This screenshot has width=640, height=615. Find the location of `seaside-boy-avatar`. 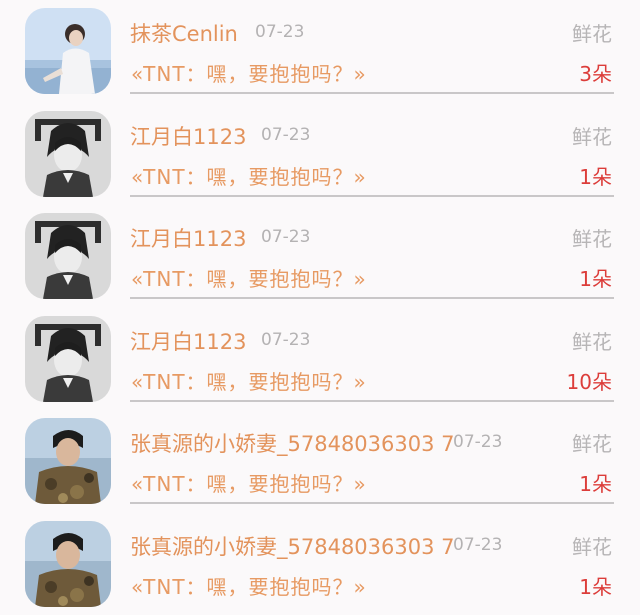

seaside-boy-avatar is located at coordinates (68, 51).